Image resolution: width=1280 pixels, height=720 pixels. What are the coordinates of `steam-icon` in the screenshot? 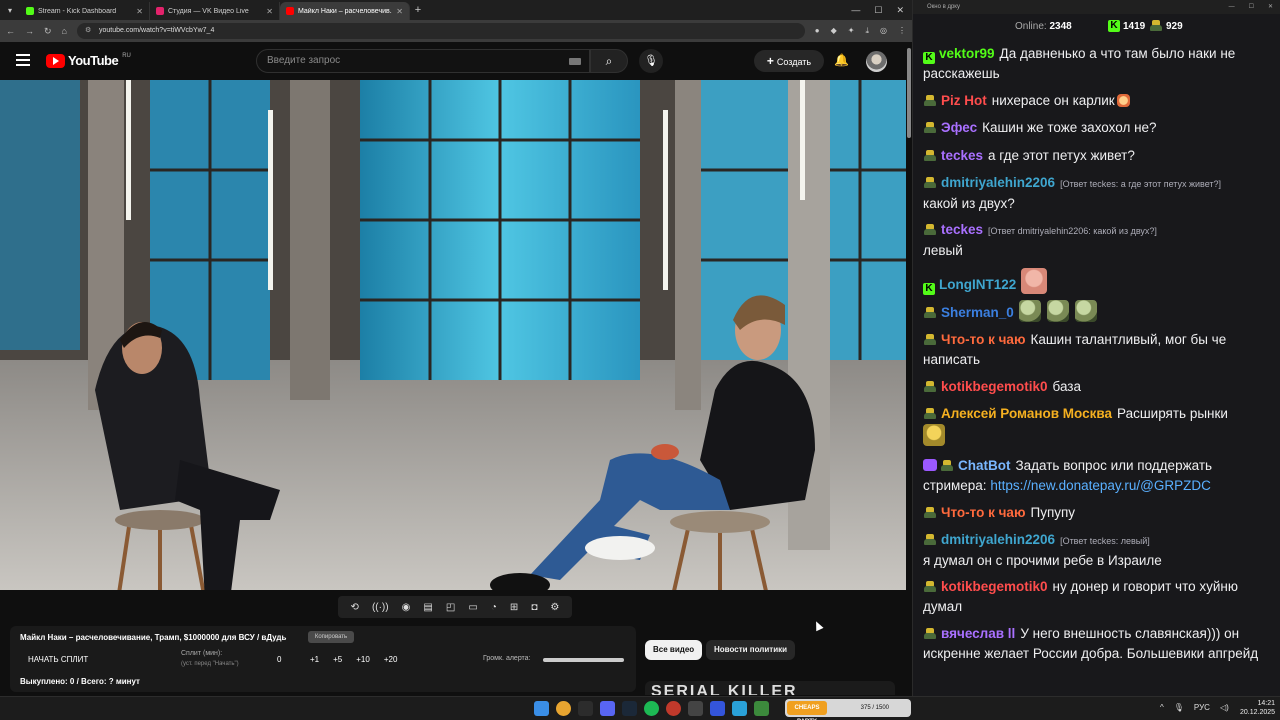 It's located at (629, 708).